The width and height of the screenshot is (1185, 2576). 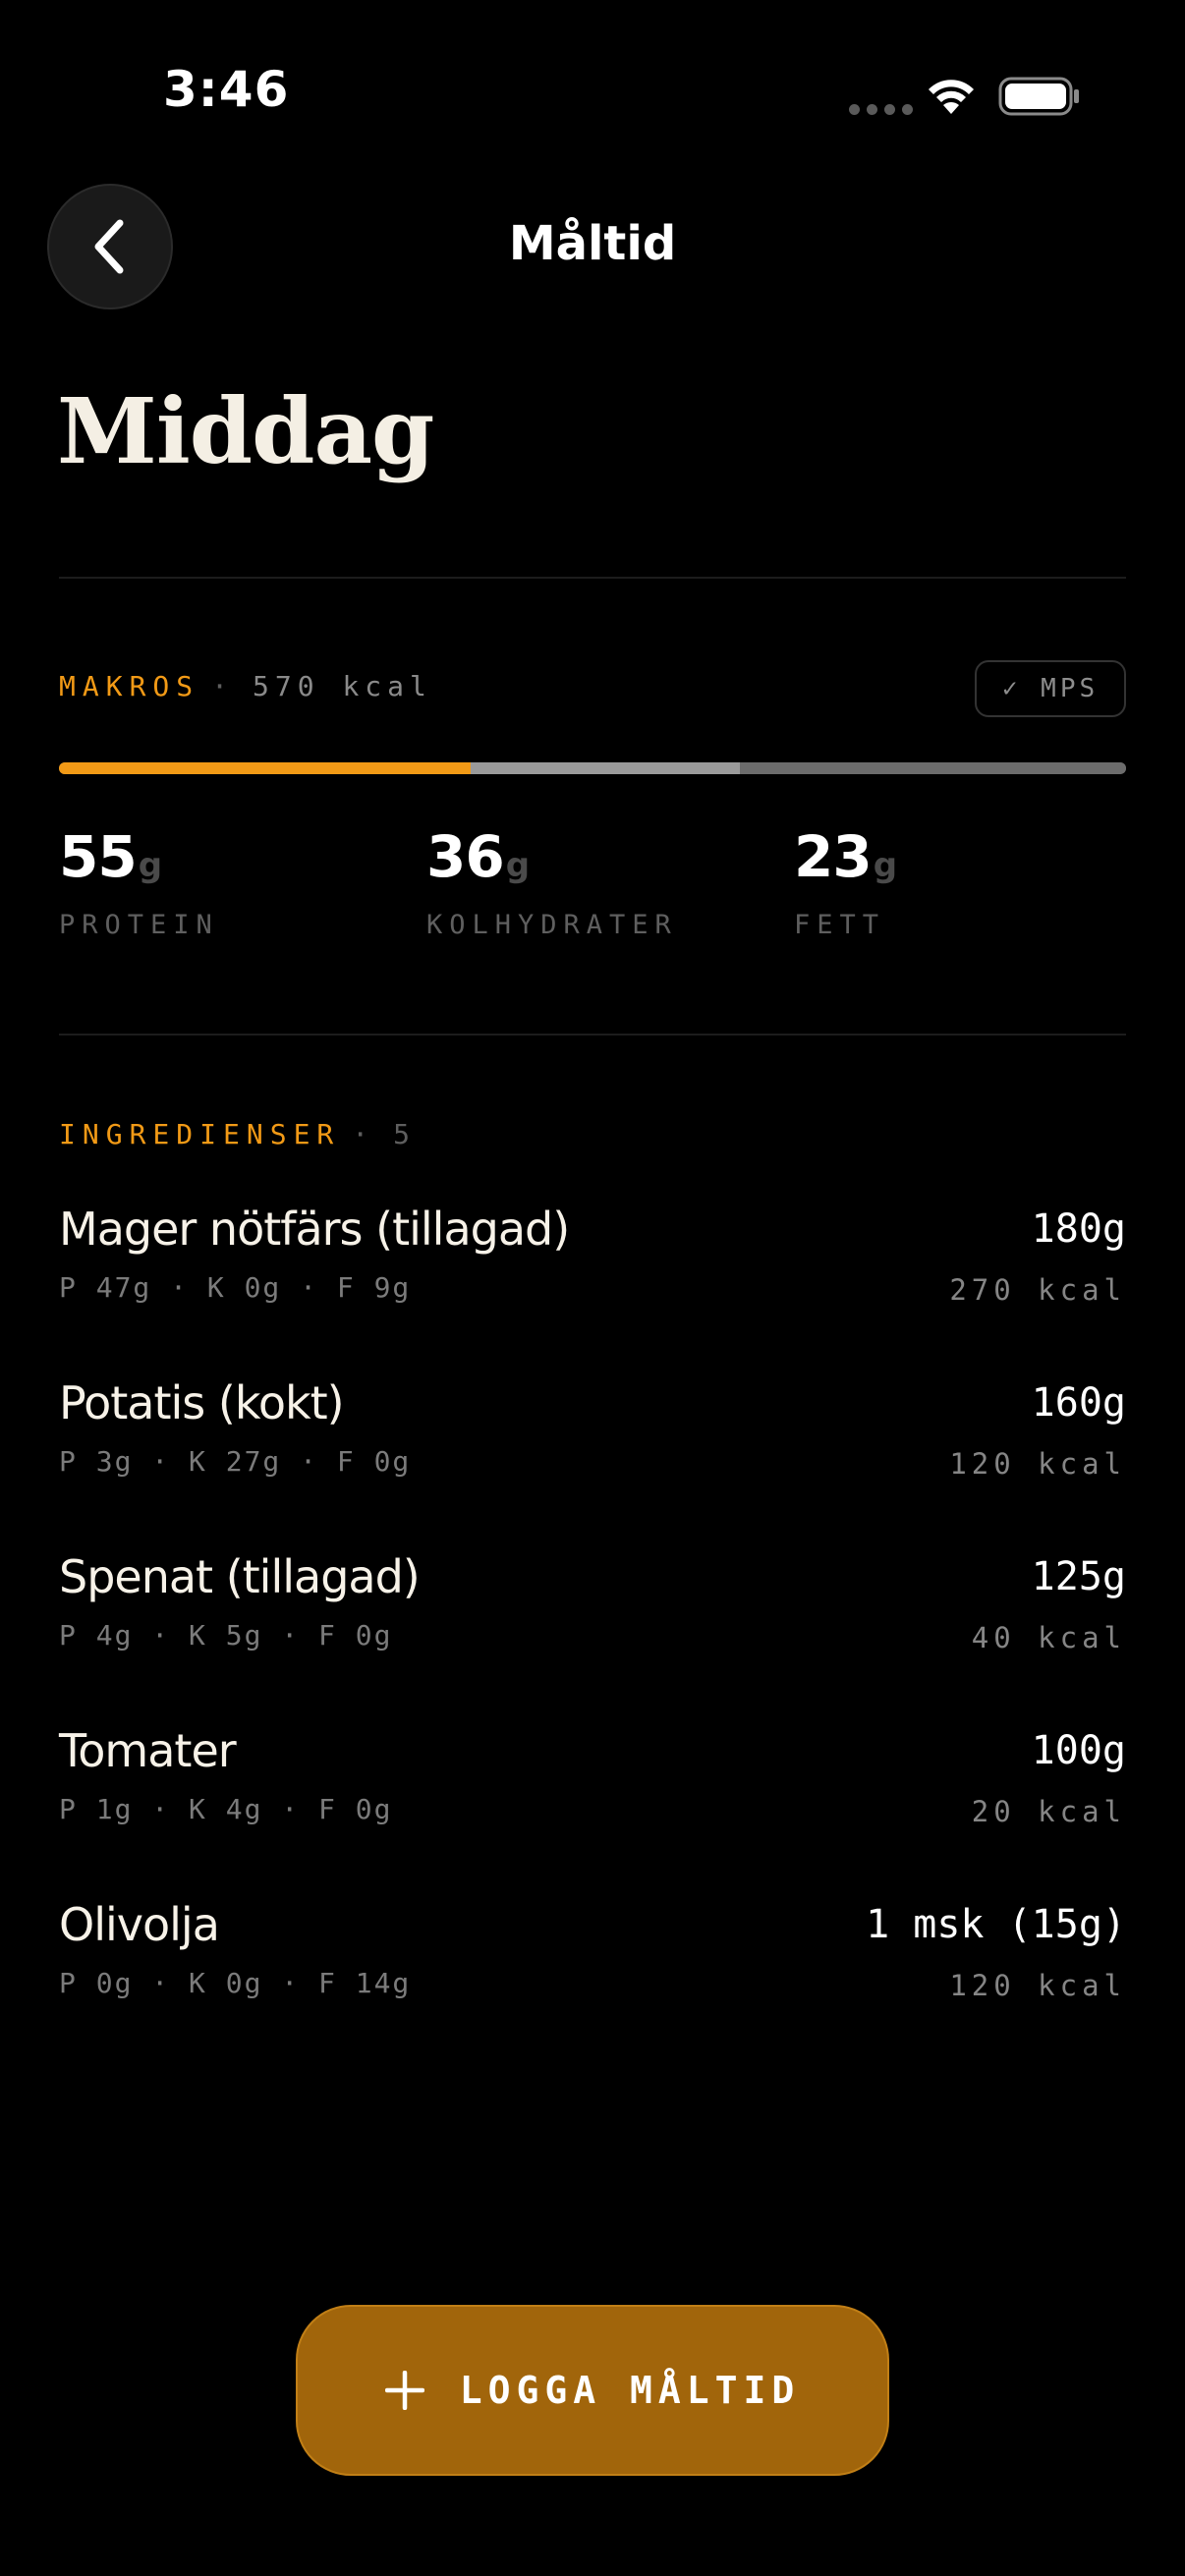 What do you see at coordinates (151, 865) in the screenshot?
I see `macro-protein-unit: g` at bounding box center [151, 865].